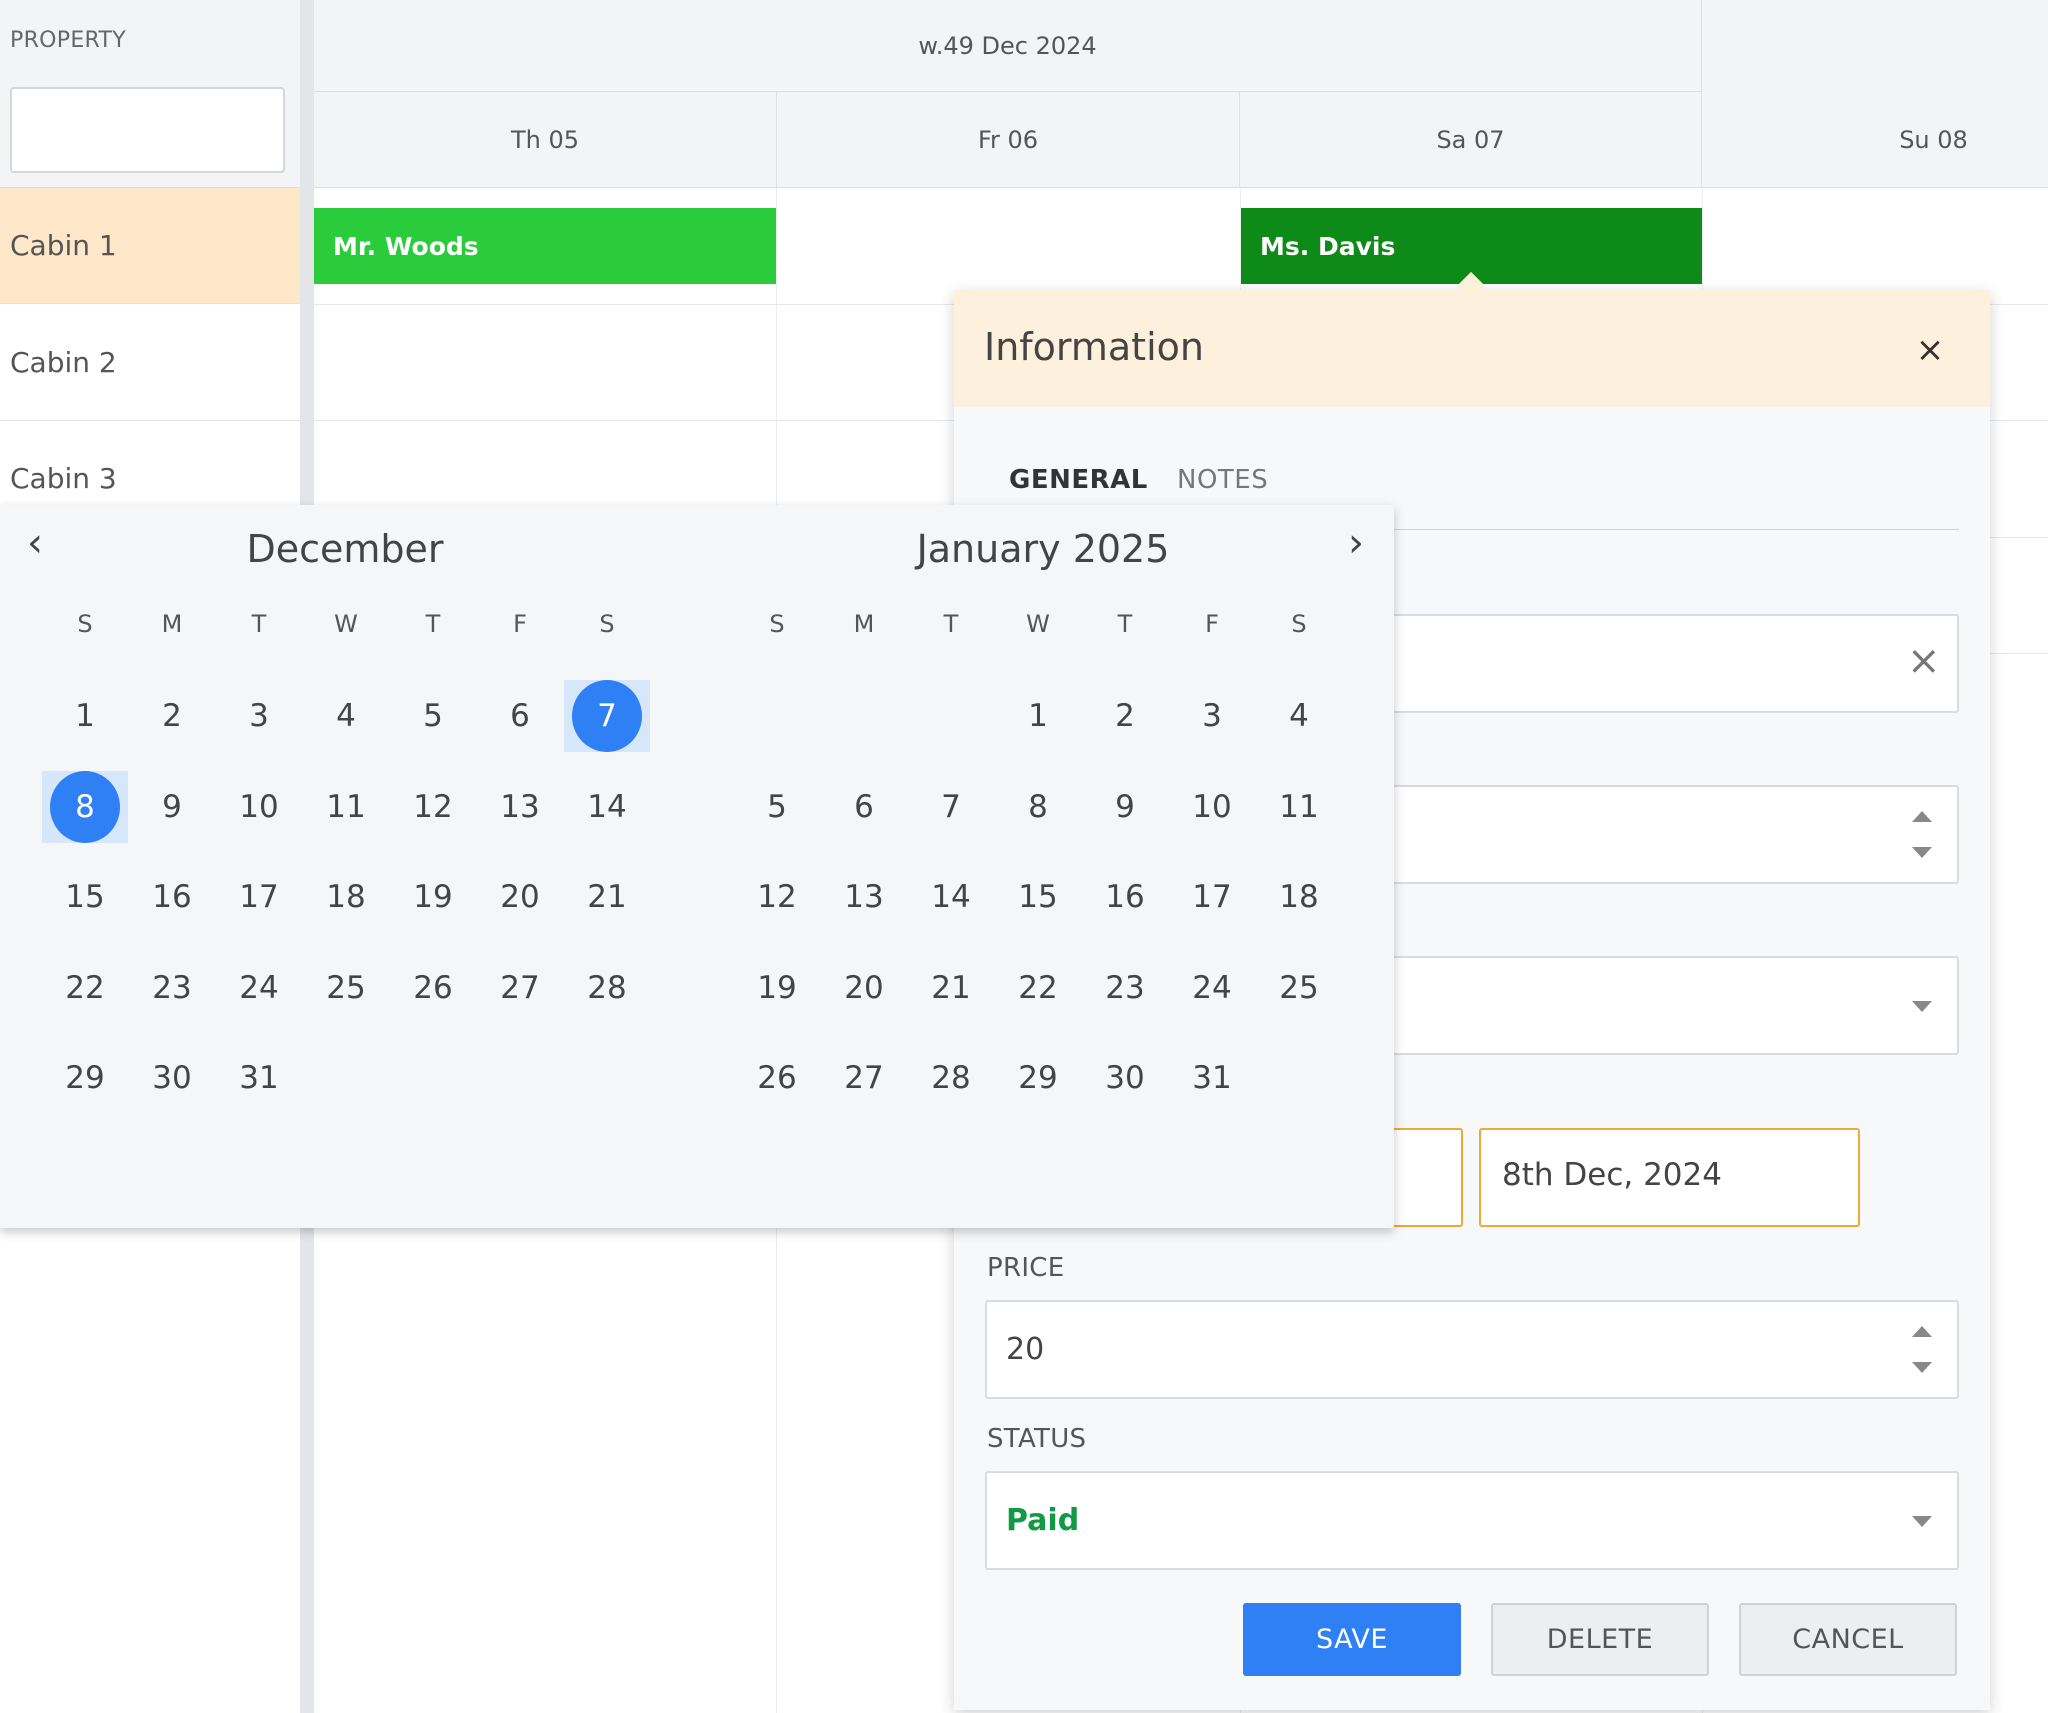  I want to click on row-cabin-1: Cabin 1, so click(150, 246).